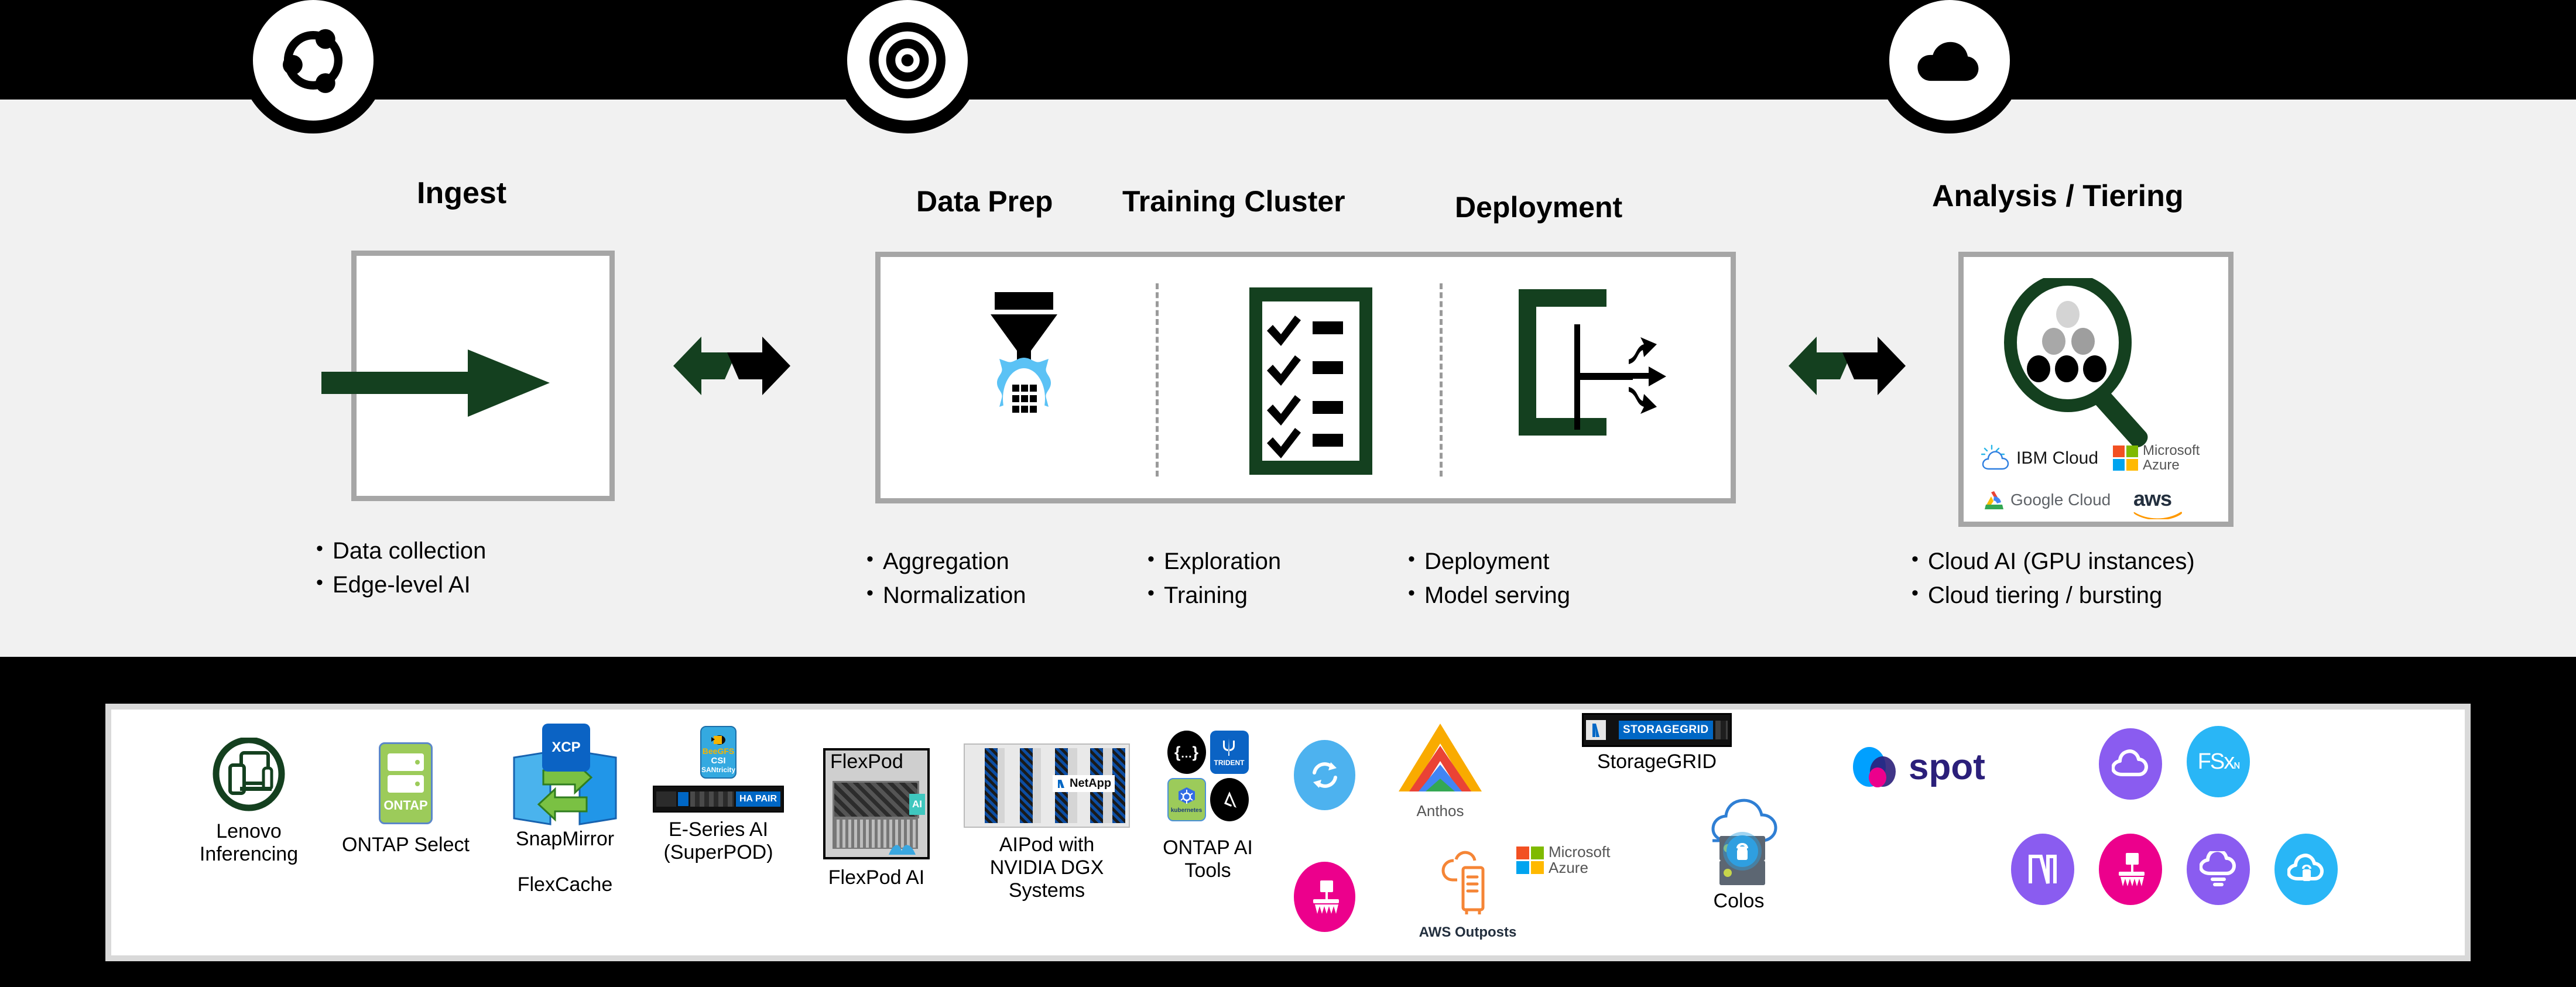 The height and width of the screenshot is (987, 2576). I want to click on product-cloud-volumes, so click(2130, 764).